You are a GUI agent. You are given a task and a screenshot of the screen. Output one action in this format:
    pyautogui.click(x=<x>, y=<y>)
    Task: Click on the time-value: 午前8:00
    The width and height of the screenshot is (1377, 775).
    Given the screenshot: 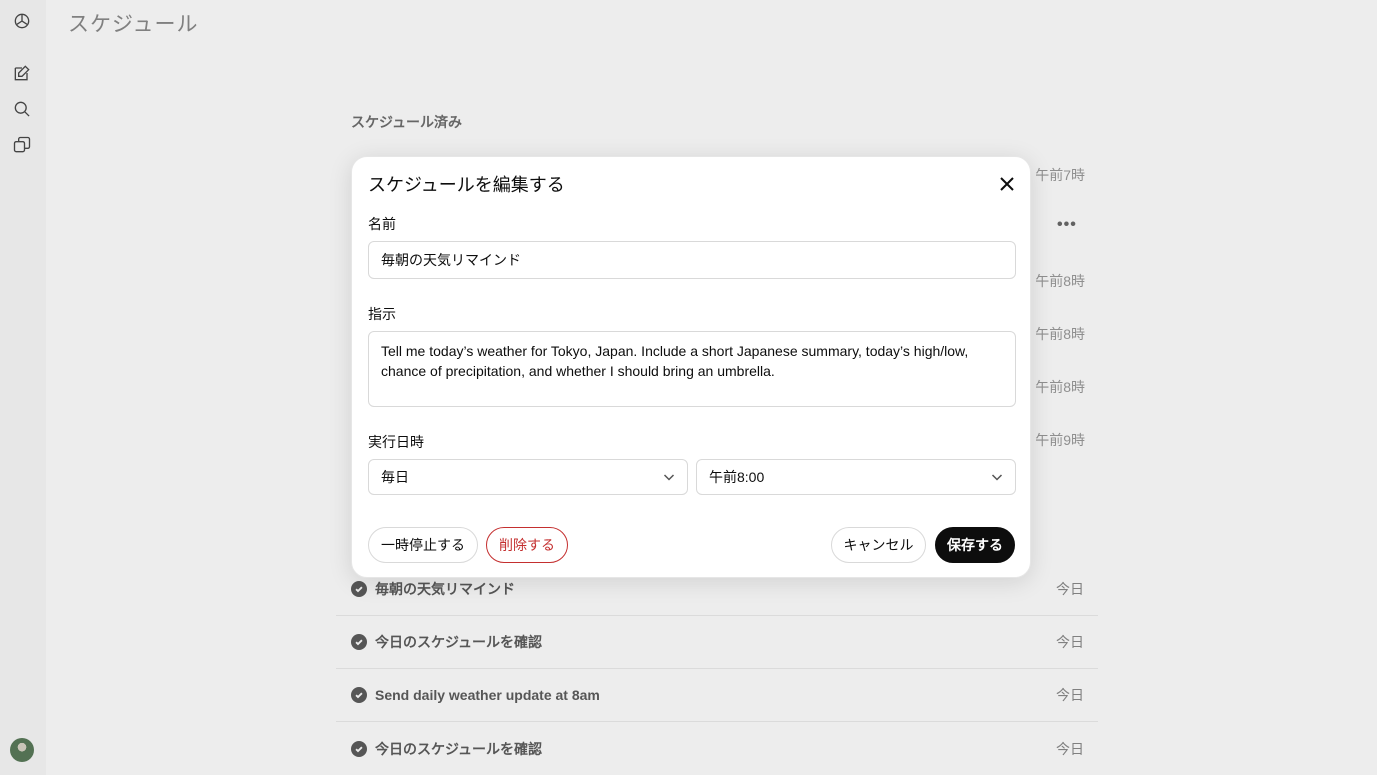 What is the action you would take?
    pyautogui.click(x=737, y=477)
    